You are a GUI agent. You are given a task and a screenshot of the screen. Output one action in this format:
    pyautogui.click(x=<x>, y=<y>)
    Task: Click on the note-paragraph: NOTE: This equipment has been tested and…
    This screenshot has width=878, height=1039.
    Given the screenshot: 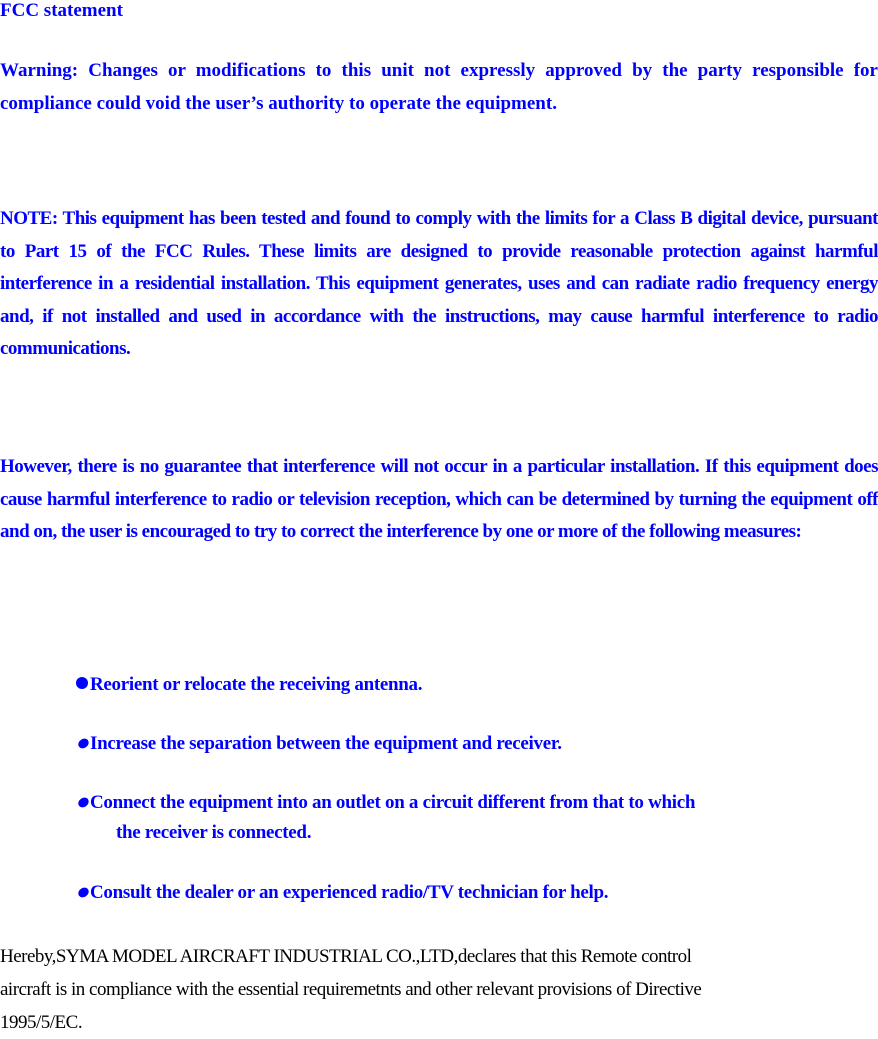 What is the action you would take?
    pyautogui.click(x=439, y=283)
    